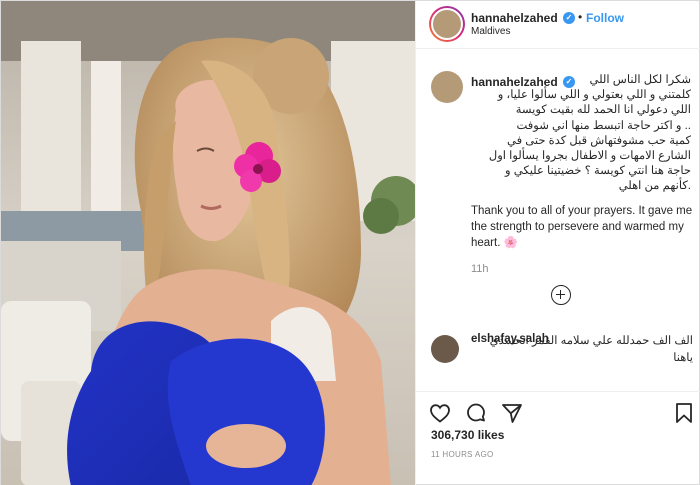 Image resolution: width=700 pixels, height=485 pixels. Describe the element at coordinates (684, 413) in the screenshot. I see `bookmark-icon` at that location.